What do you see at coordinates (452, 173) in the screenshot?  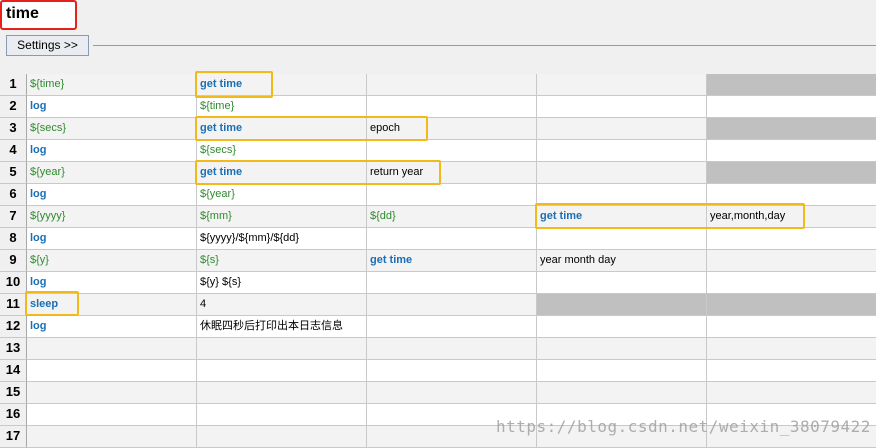 I see `table-cell: return year` at bounding box center [452, 173].